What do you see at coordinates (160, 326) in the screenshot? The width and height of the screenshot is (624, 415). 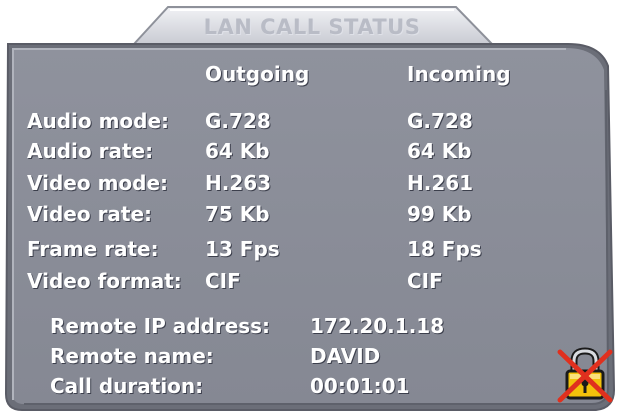 I see `summary-label: Remote IP address:` at bounding box center [160, 326].